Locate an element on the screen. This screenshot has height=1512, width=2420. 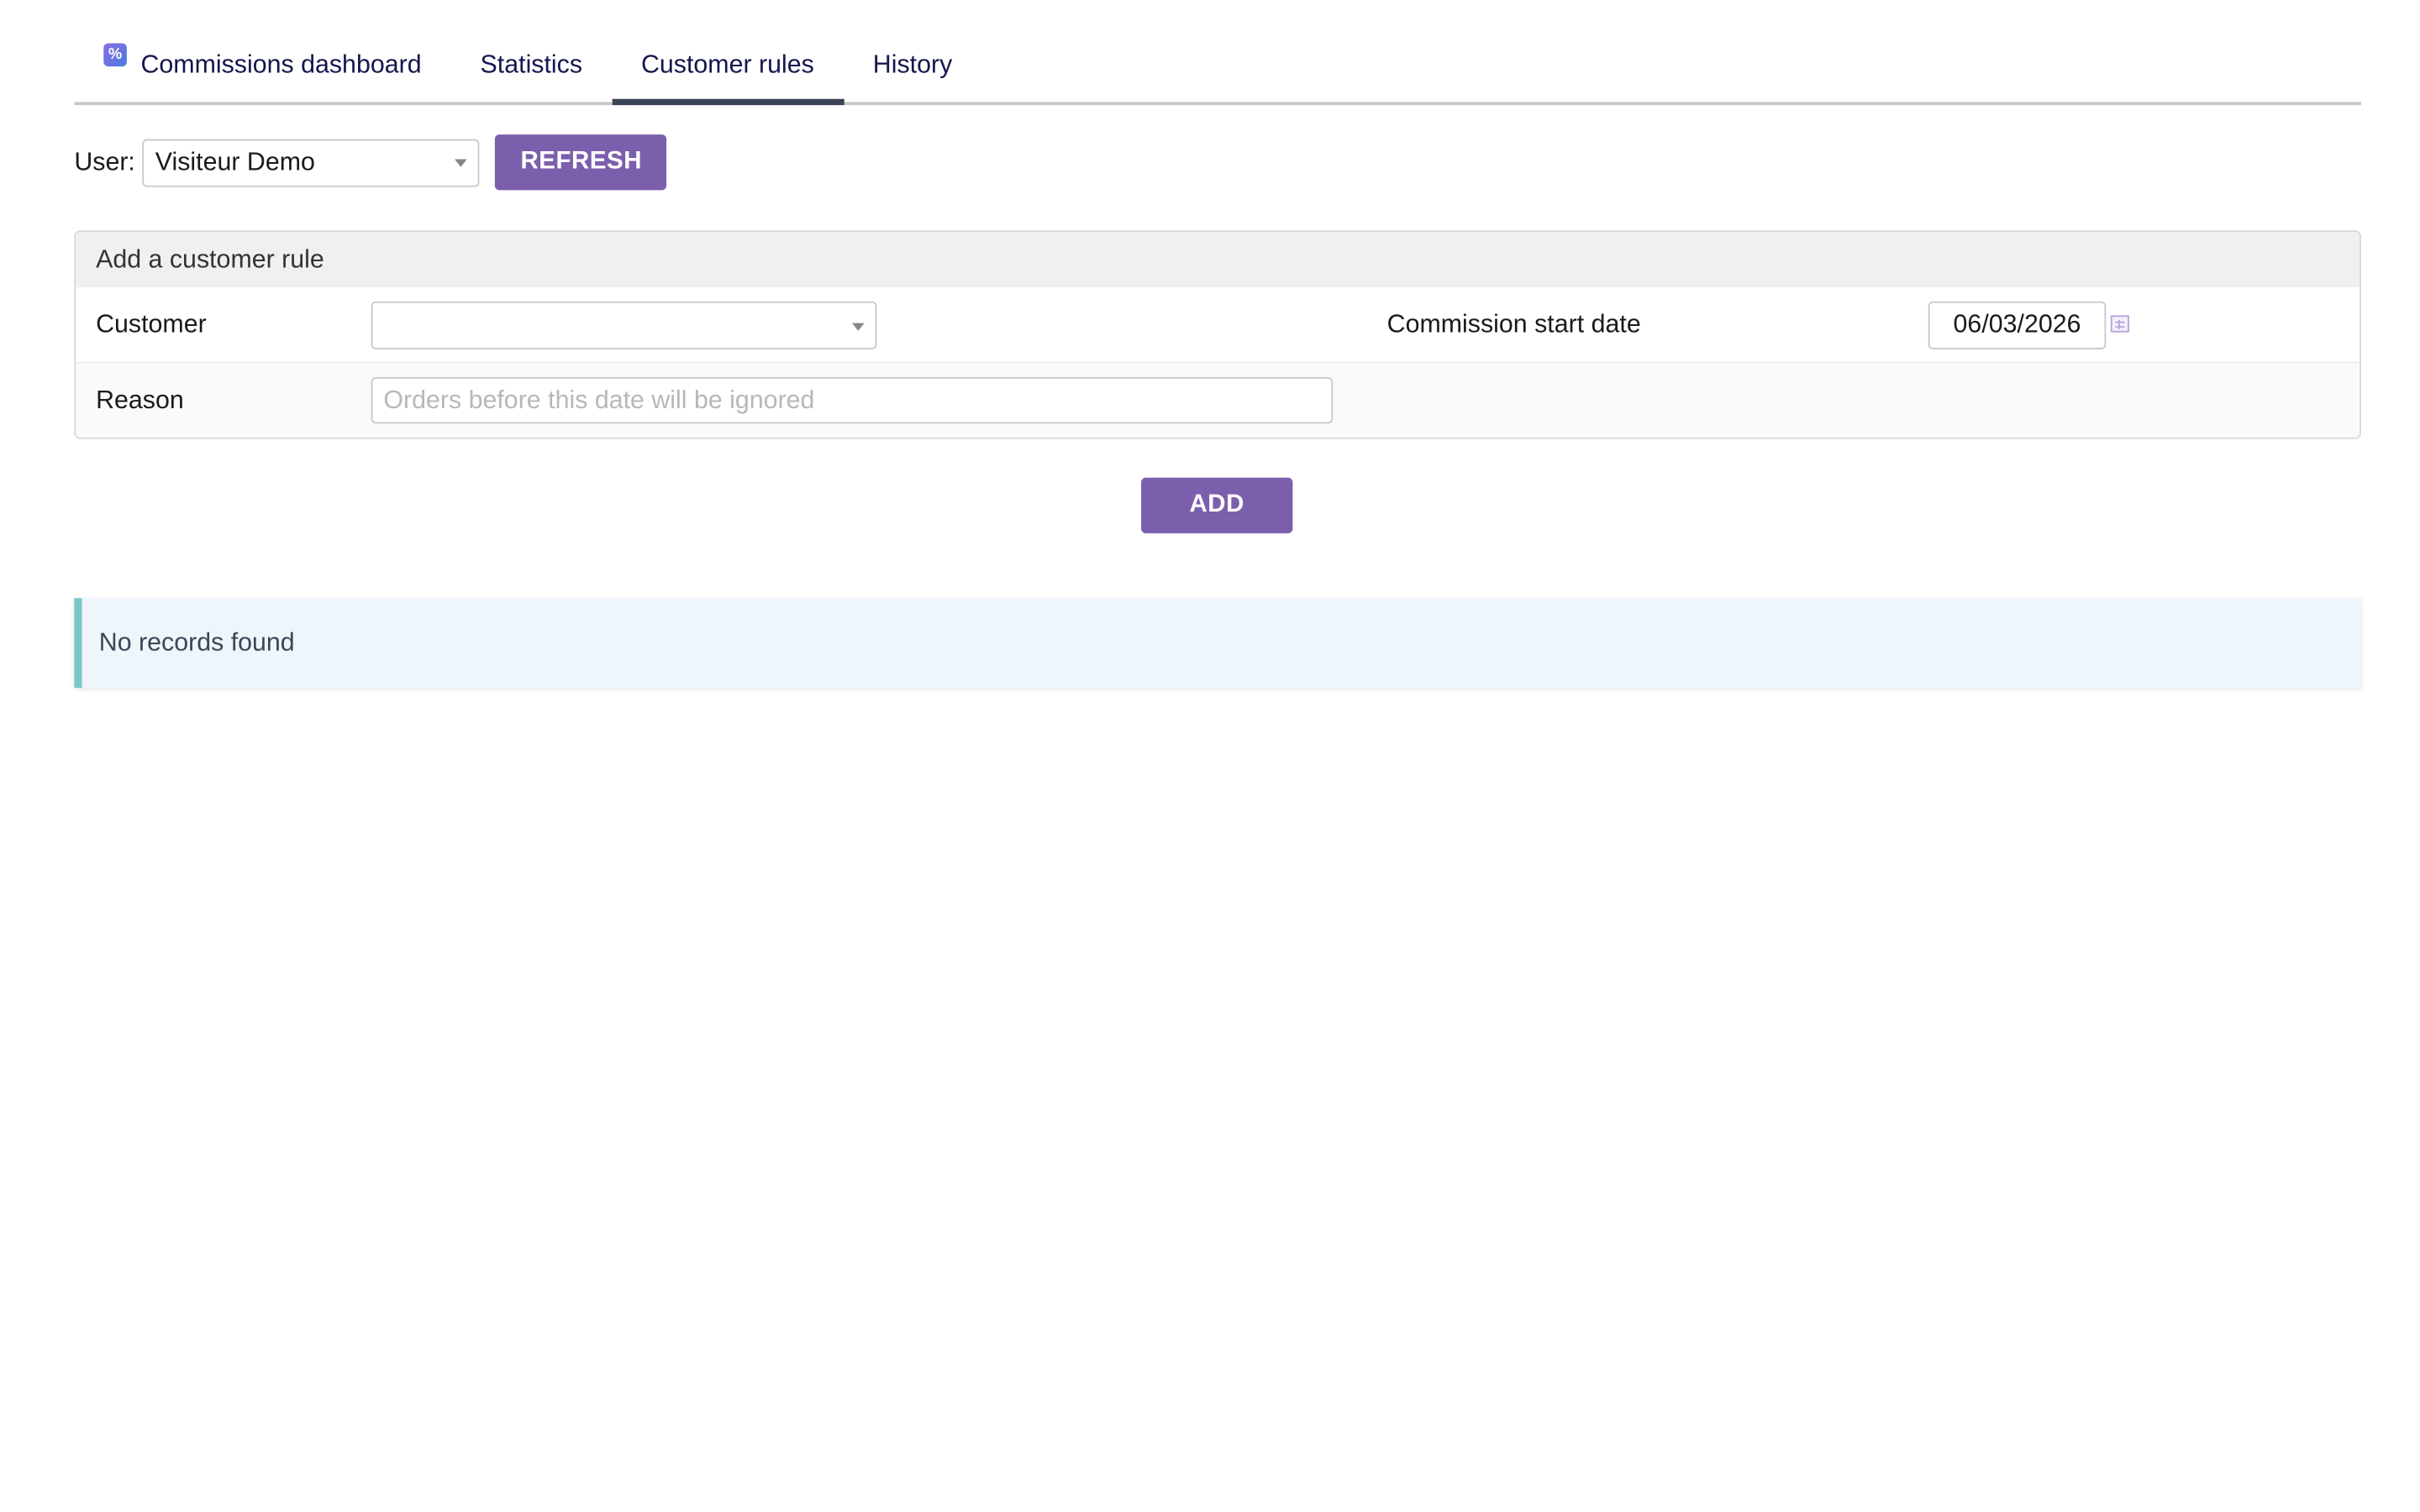
percent-icon: % is located at coordinates (115, 54).